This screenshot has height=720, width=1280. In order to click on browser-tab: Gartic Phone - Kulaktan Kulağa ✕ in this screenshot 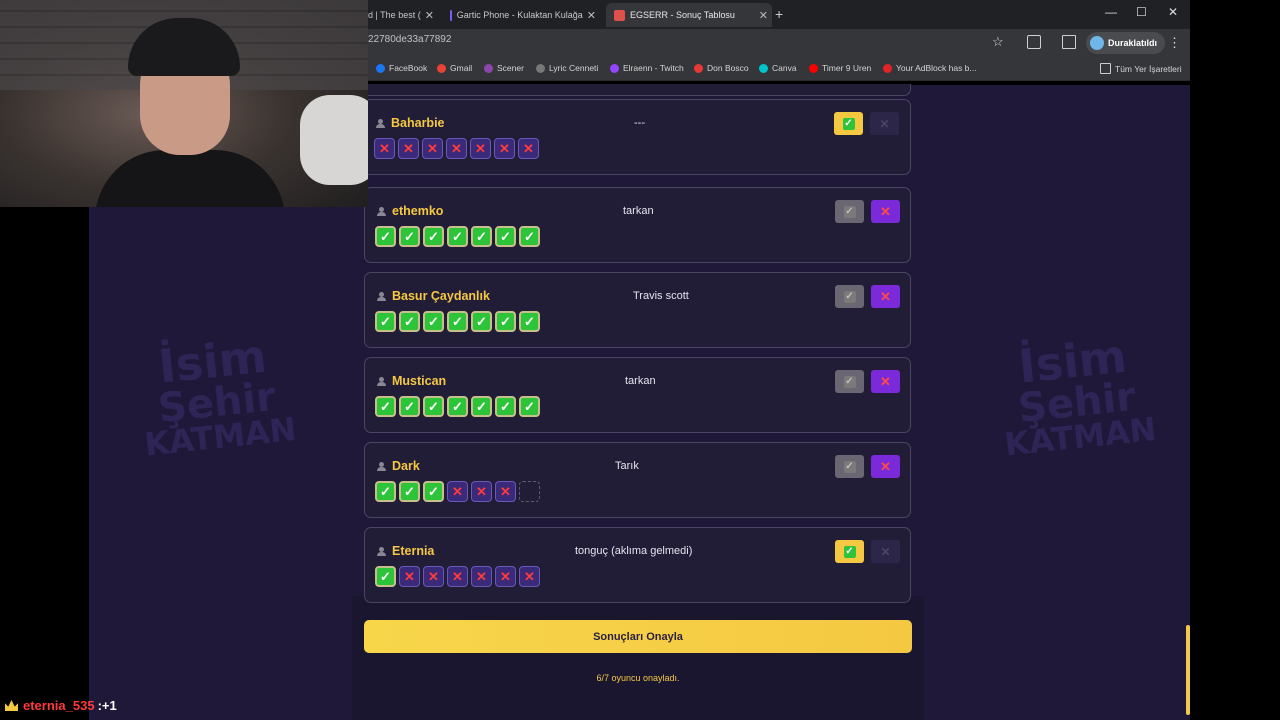, I will do `click(525, 15)`.